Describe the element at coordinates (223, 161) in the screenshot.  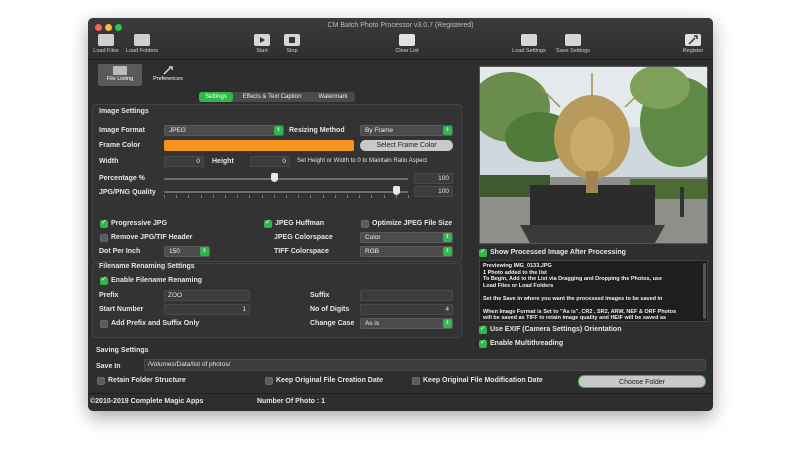
I see `height-label: Height` at that location.